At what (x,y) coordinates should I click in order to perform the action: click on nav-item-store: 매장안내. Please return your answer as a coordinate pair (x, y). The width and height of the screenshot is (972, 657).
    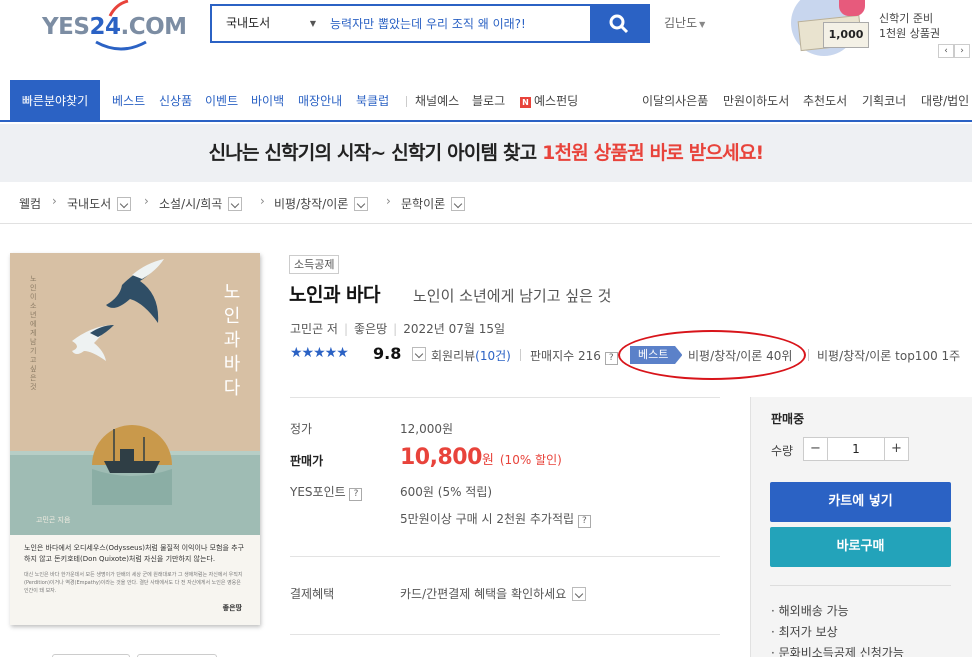
    Looking at the image, I should click on (320, 100).